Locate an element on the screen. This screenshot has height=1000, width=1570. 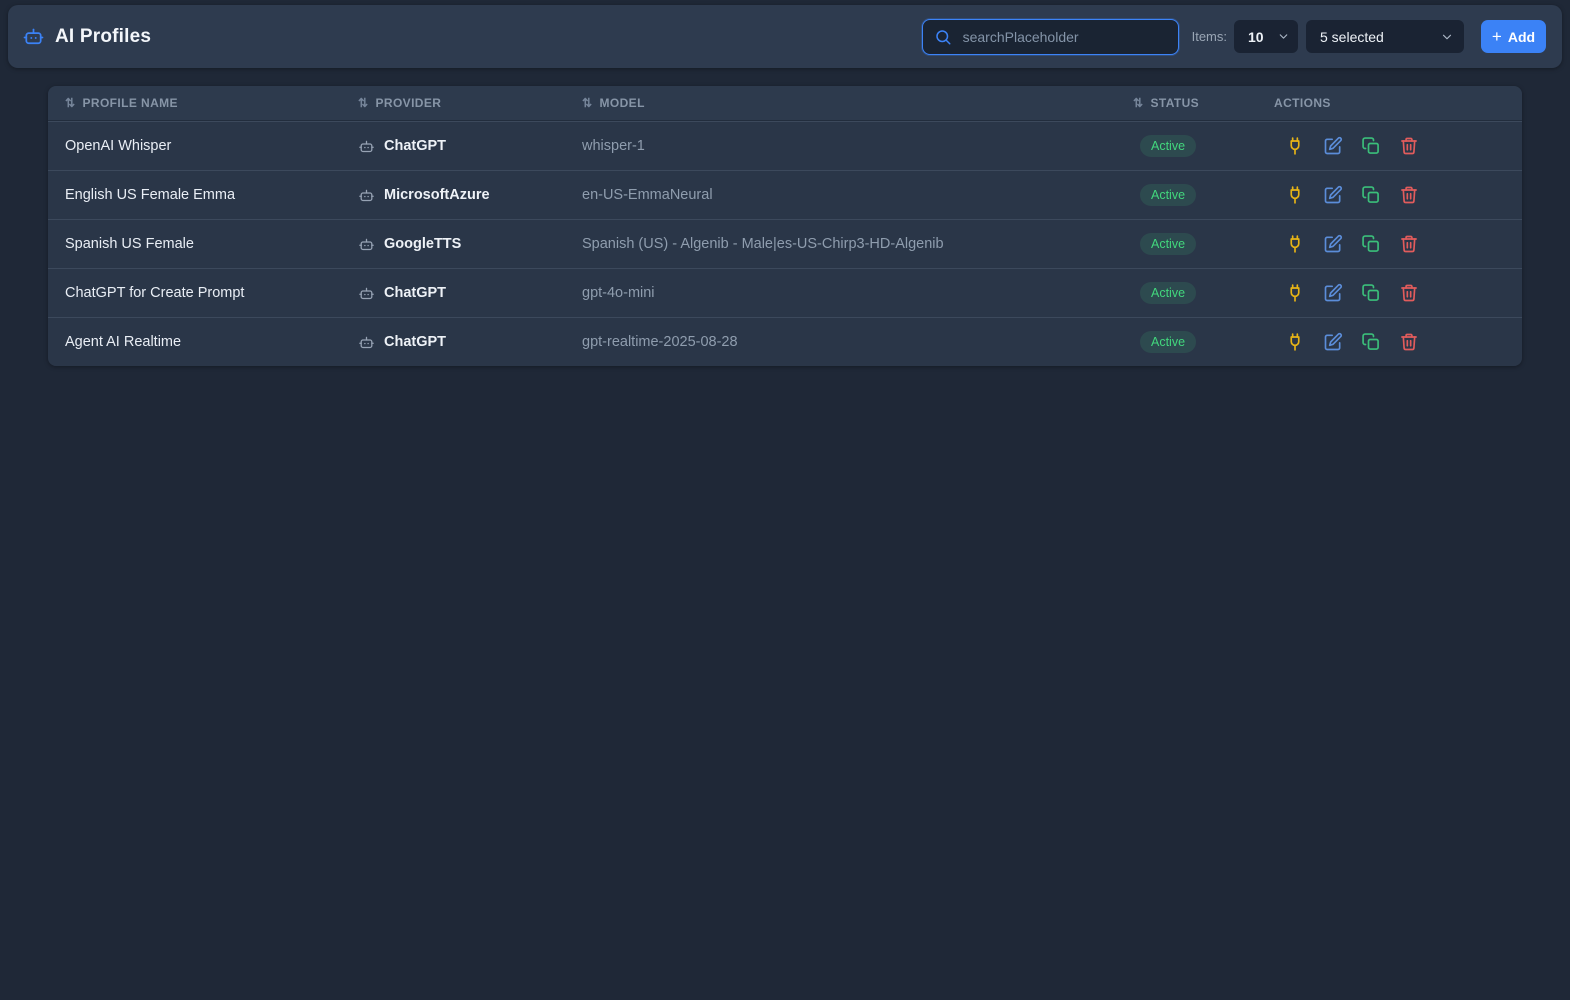
items-label: Items: is located at coordinates (1209, 36).